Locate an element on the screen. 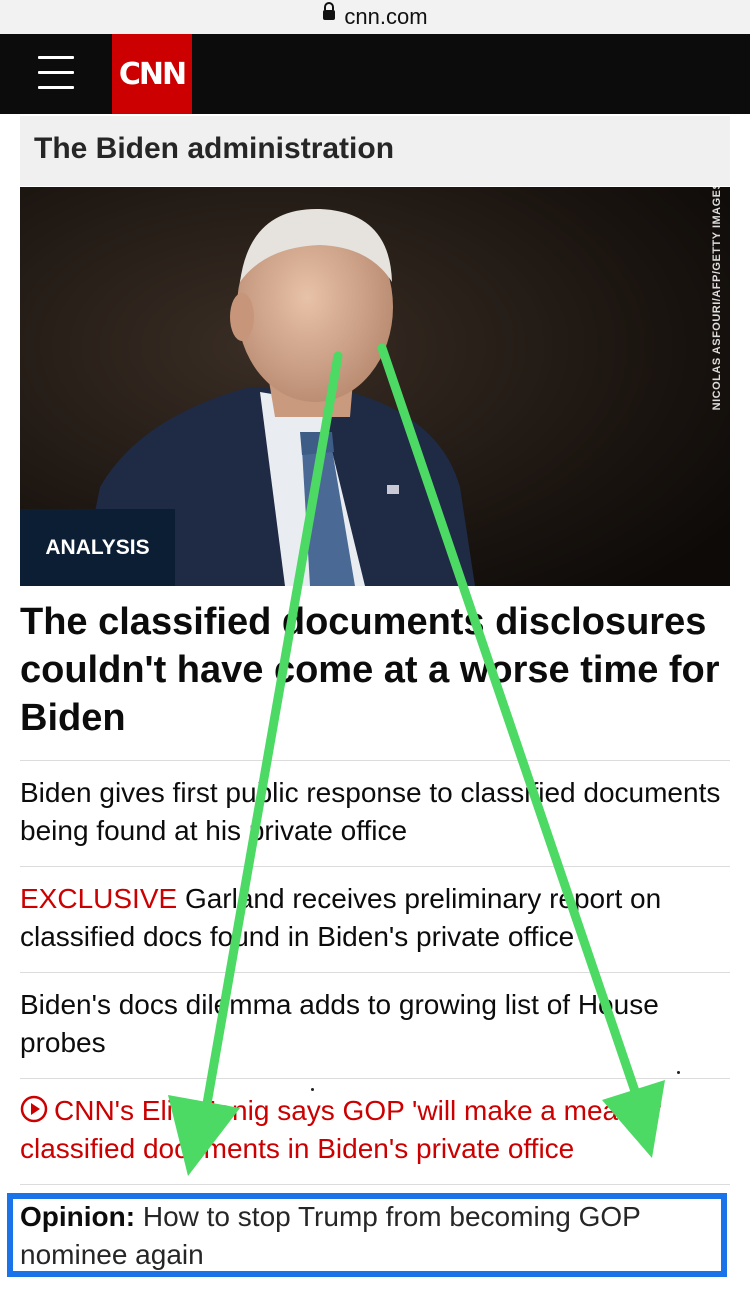 The image size is (750, 1289). play-video-icon is located at coordinates (34, 1109).